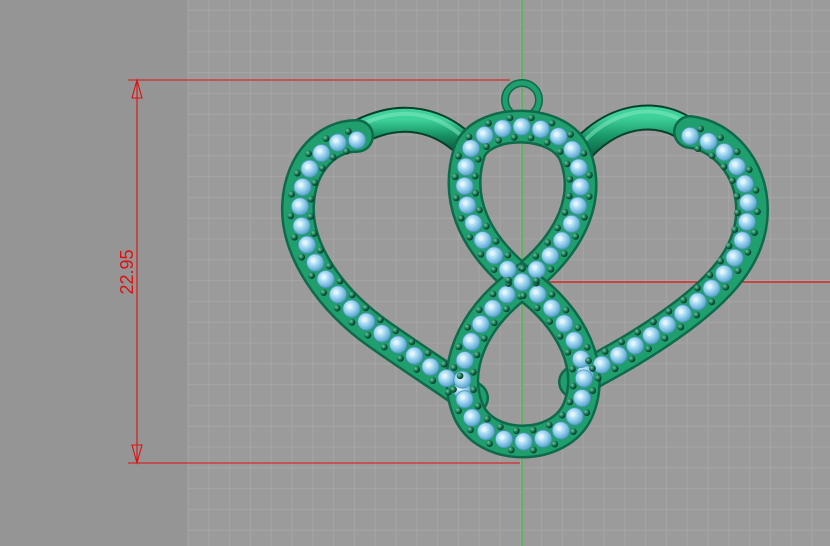  Describe the element at coordinates (127, 271) in the screenshot. I see `dimension-value-label: 22.95` at that location.